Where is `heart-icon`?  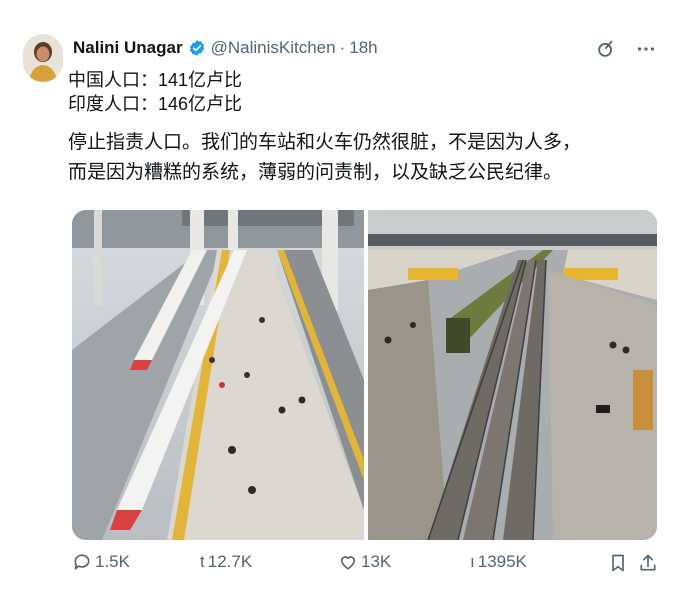
heart-icon is located at coordinates (348, 562).